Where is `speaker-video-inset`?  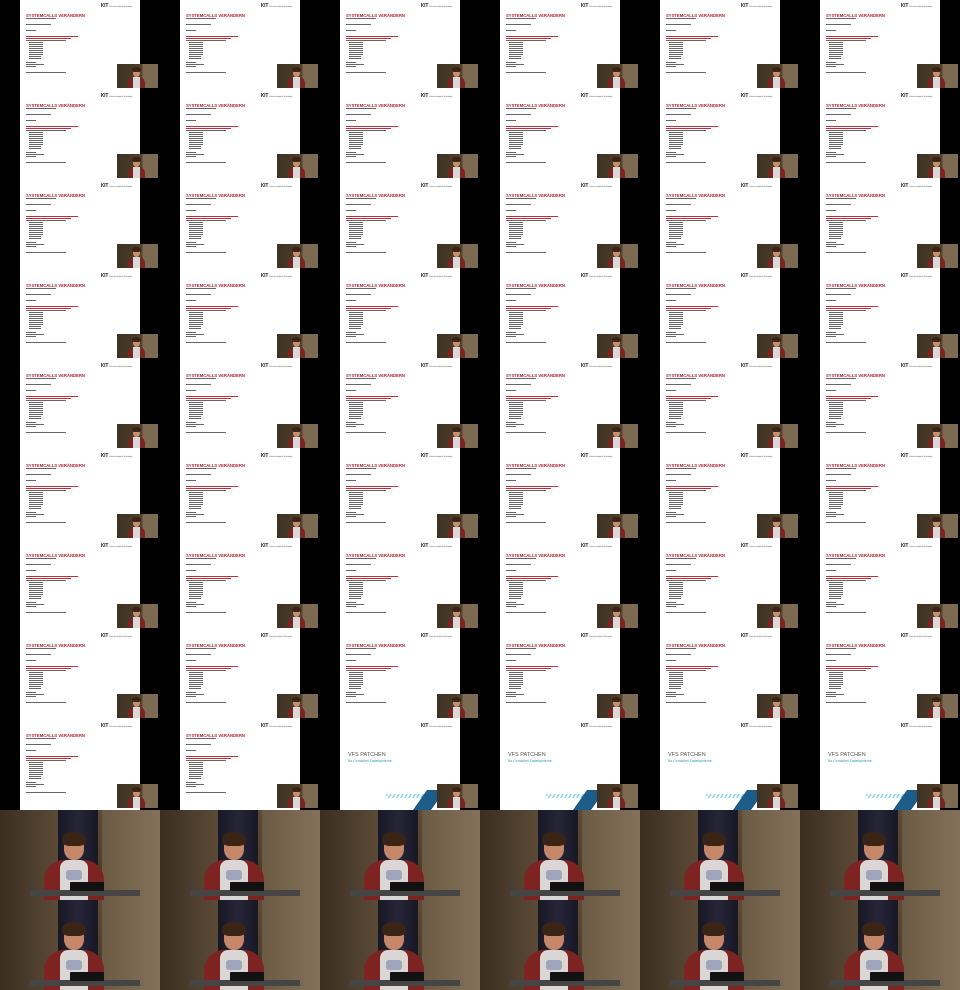
speaker-video-inset is located at coordinates (617, 706).